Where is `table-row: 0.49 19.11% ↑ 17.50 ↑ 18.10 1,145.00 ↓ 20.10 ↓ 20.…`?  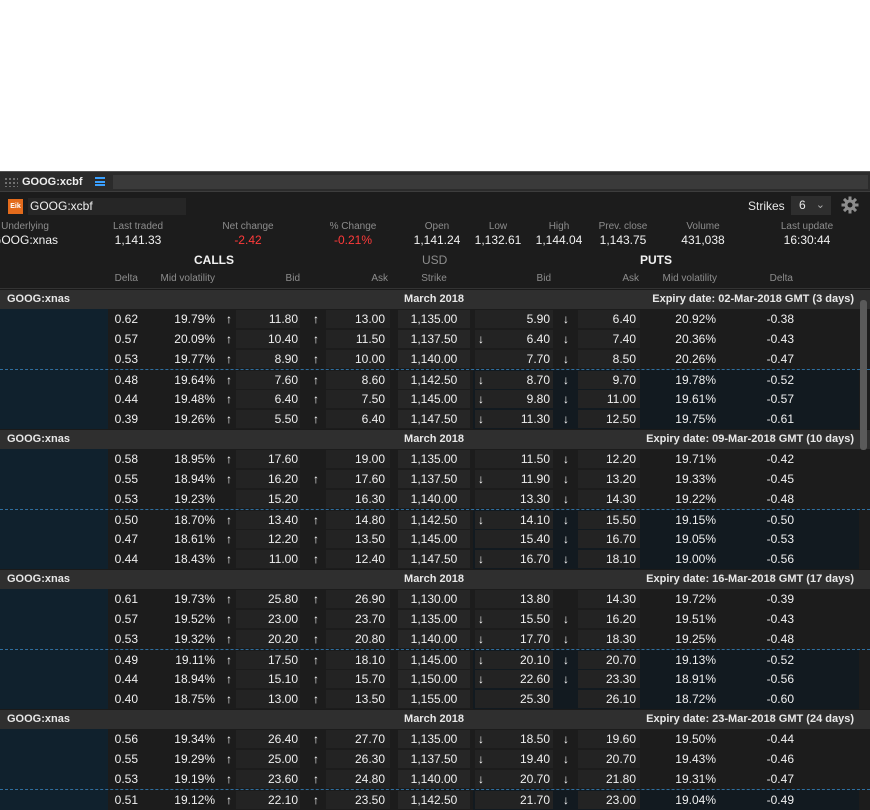 table-row: 0.49 19.11% ↑ 17.50 ↑ 18.10 1,145.00 ↓ 20.10 ↓ 20.… is located at coordinates (435, 659).